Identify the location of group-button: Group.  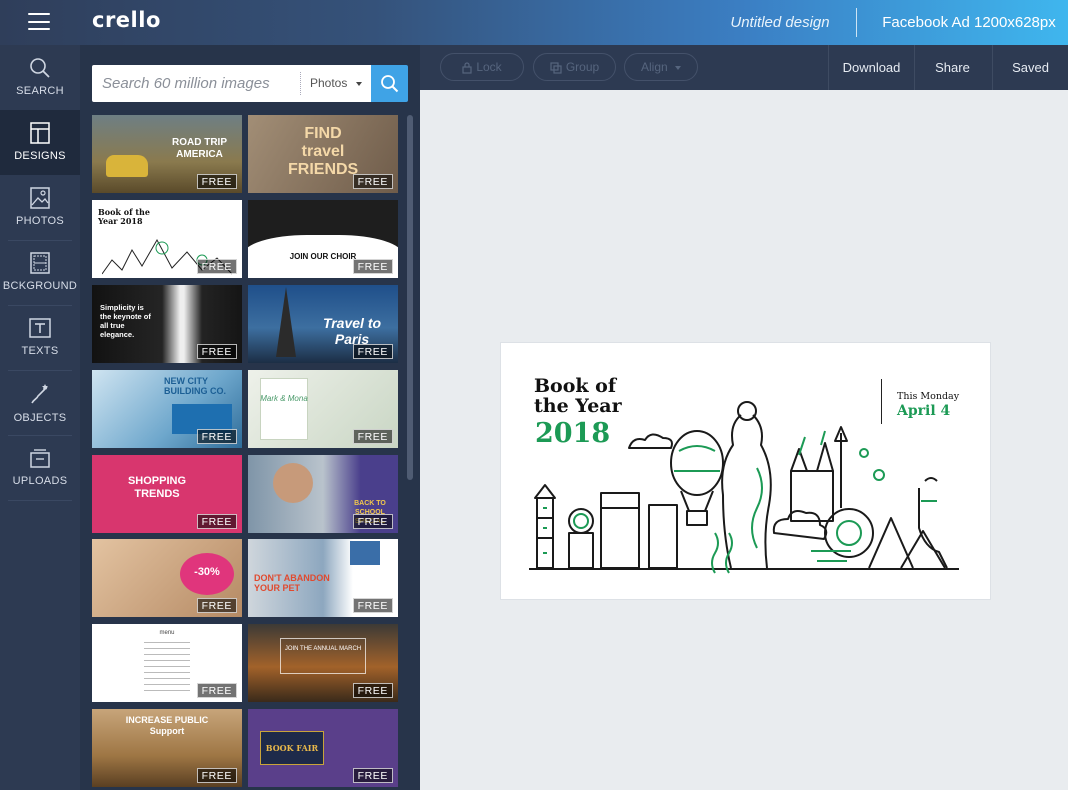
(574, 67).